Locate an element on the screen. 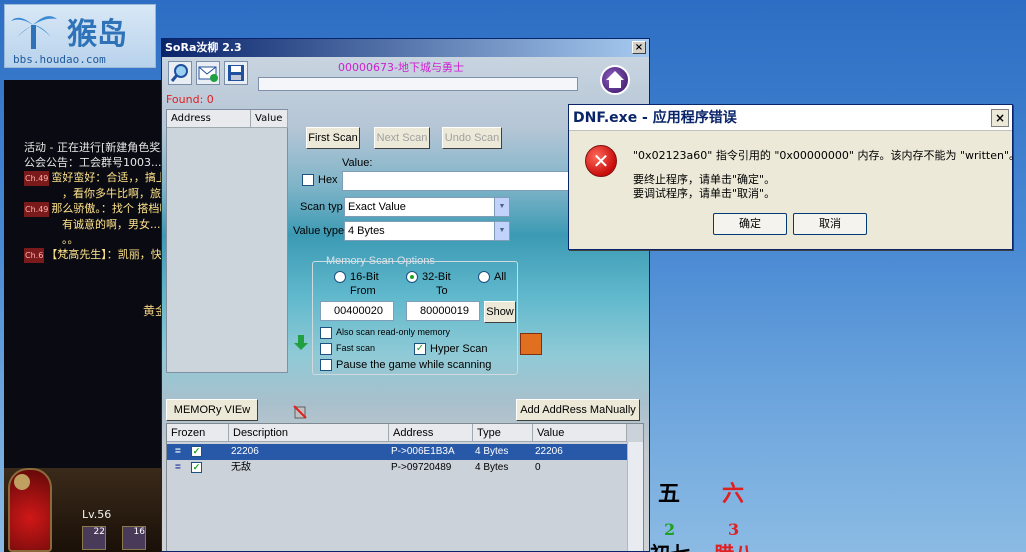 Image resolution: width=1026 pixels, height=552 pixels. open-process-button is located at coordinates (180, 73).